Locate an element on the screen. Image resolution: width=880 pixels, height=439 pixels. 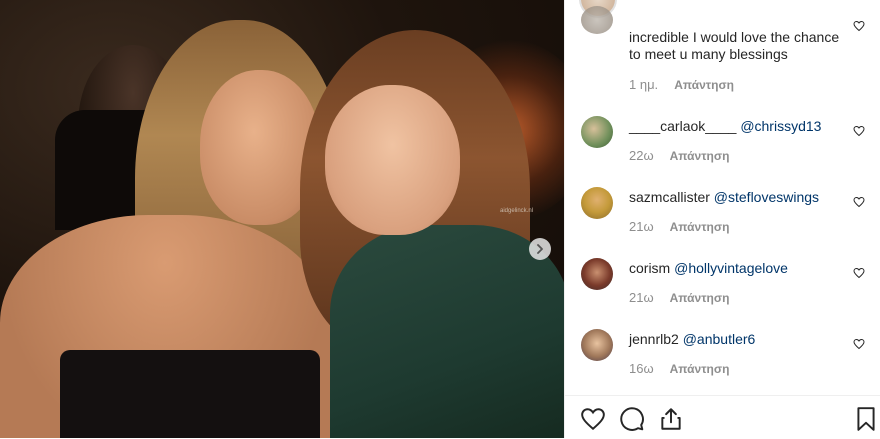
comment-username: ____carlaok____ is located at coordinates (682, 126).